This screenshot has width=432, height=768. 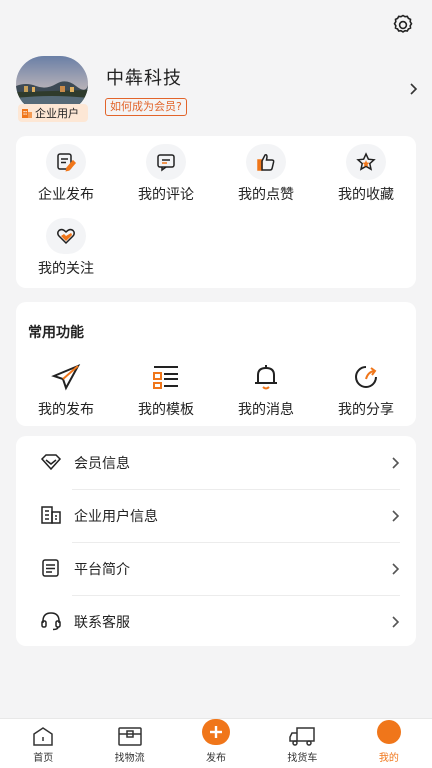 I want to click on enterprise-badge: 企业用户, so click(x=53, y=113).